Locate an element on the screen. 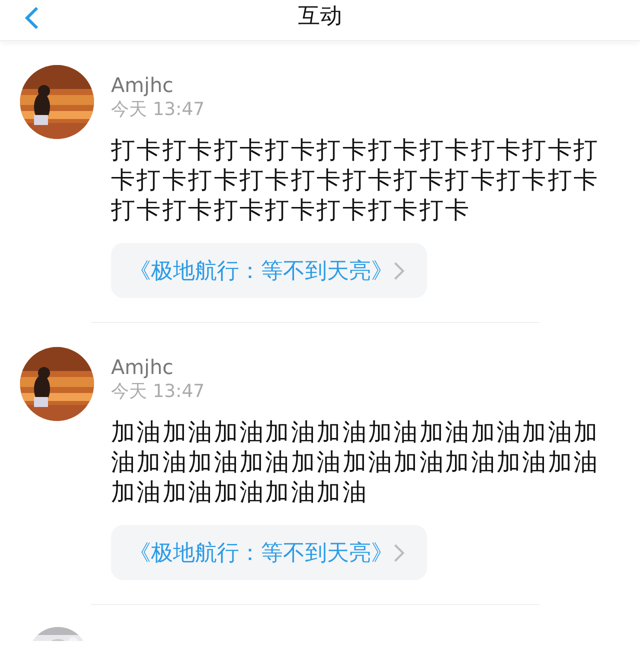 This screenshot has width=640, height=649. post-text: 打卡打卡打卡打卡打卡打卡打卡打卡打卡打卡打卡打卡打卡打卡打卡打卡打卡打卡打卡打卡打卡打卡打卡打卡打卡打卡 is located at coordinates (355, 180).